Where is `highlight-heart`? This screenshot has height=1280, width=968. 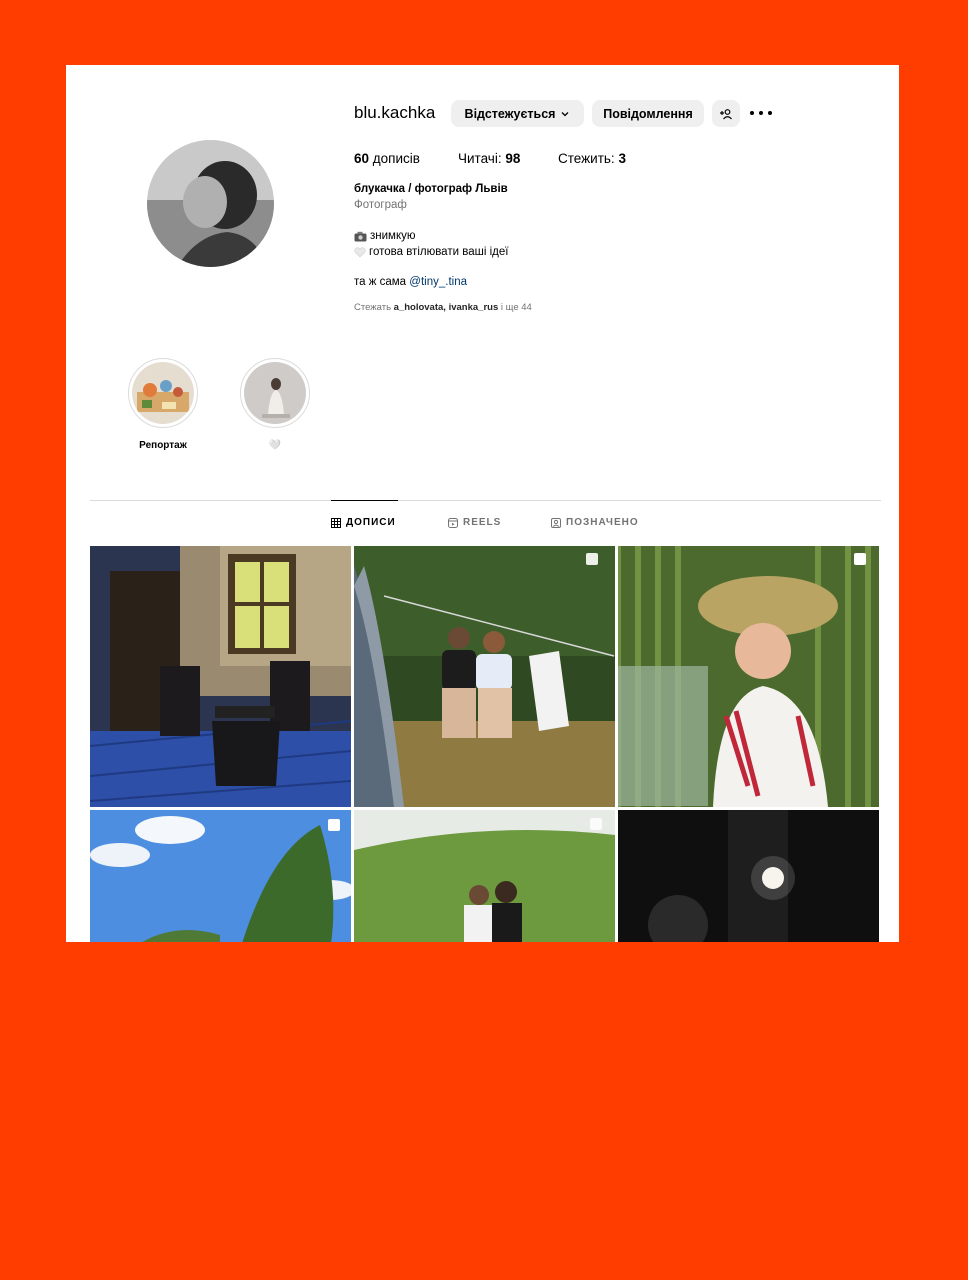
highlight-heart is located at coordinates (275, 393).